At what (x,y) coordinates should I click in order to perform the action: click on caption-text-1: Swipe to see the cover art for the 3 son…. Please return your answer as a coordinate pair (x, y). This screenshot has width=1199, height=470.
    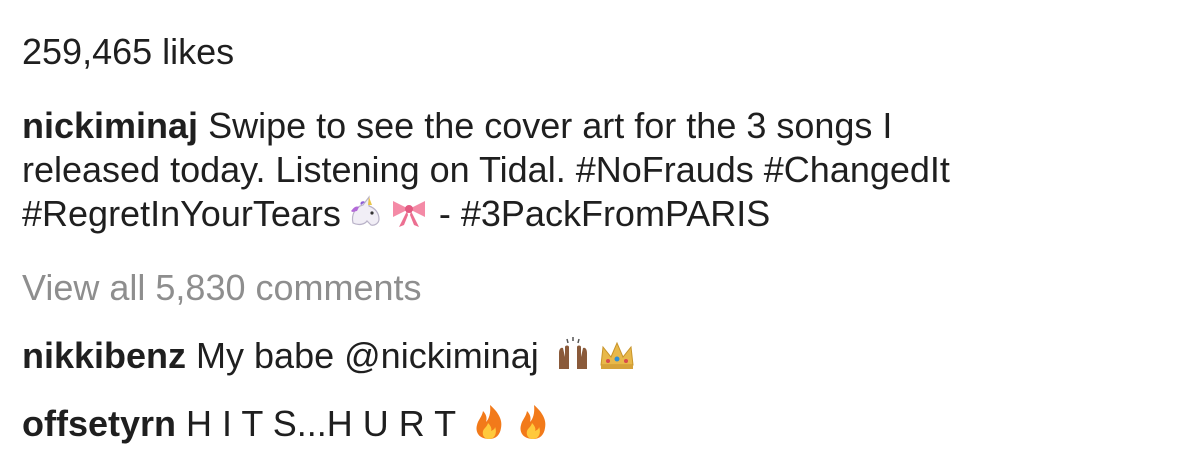
    Looking at the image, I should click on (545, 125).